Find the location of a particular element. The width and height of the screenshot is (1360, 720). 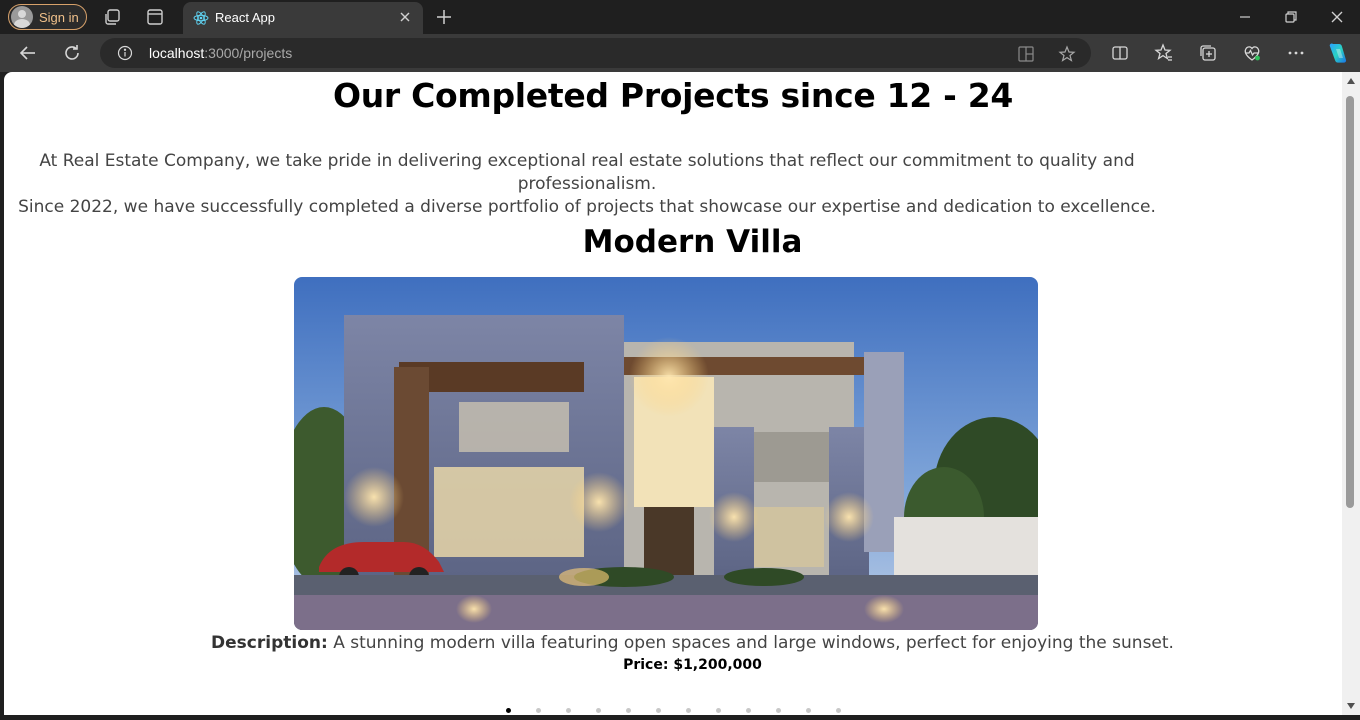

favorites-icon is located at coordinates (1164, 53).